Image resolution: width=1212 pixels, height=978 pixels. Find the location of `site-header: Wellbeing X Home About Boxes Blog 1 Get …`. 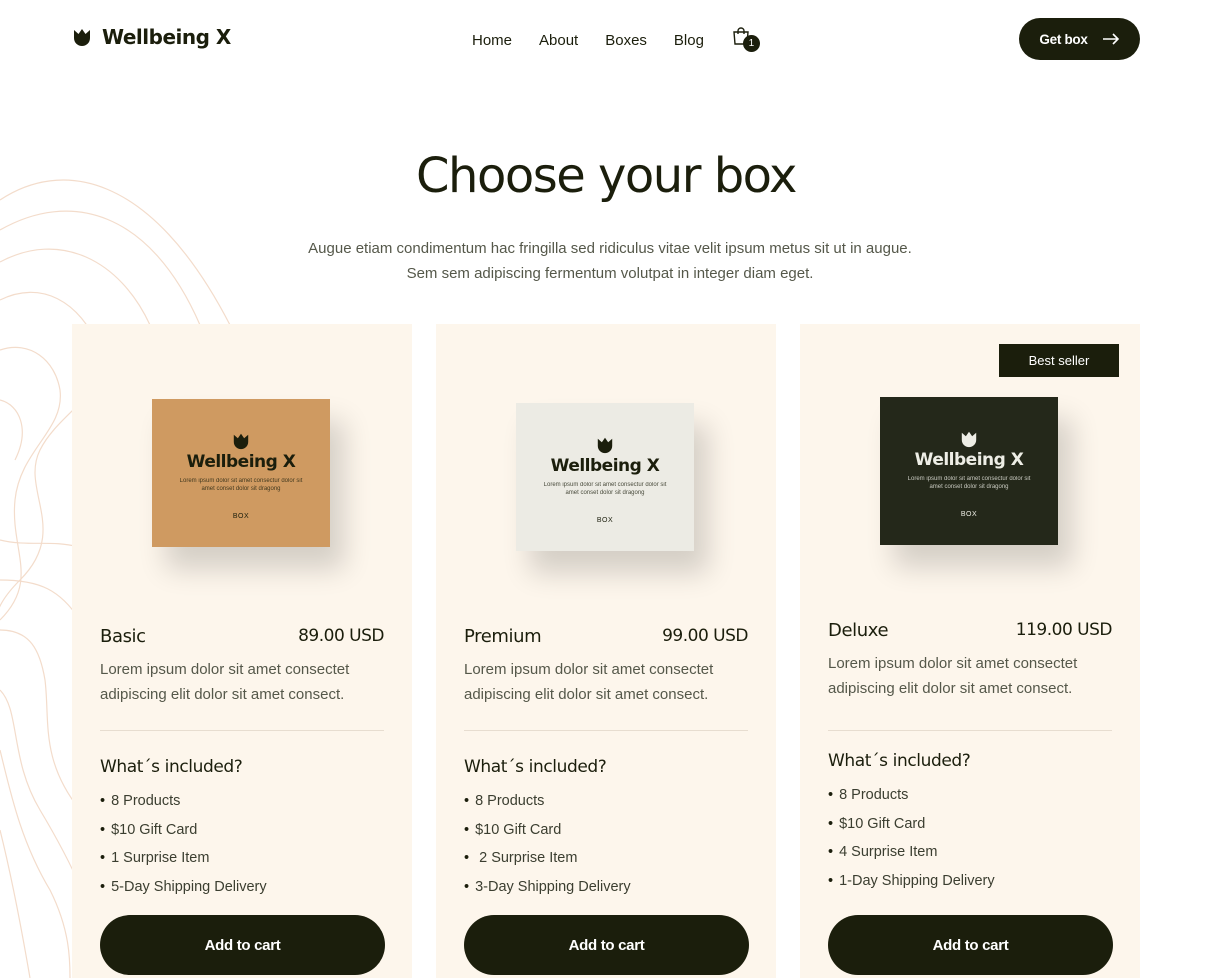

site-header: Wellbeing X Home About Boxes Blog 1 Get … is located at coordinates (606, 39).